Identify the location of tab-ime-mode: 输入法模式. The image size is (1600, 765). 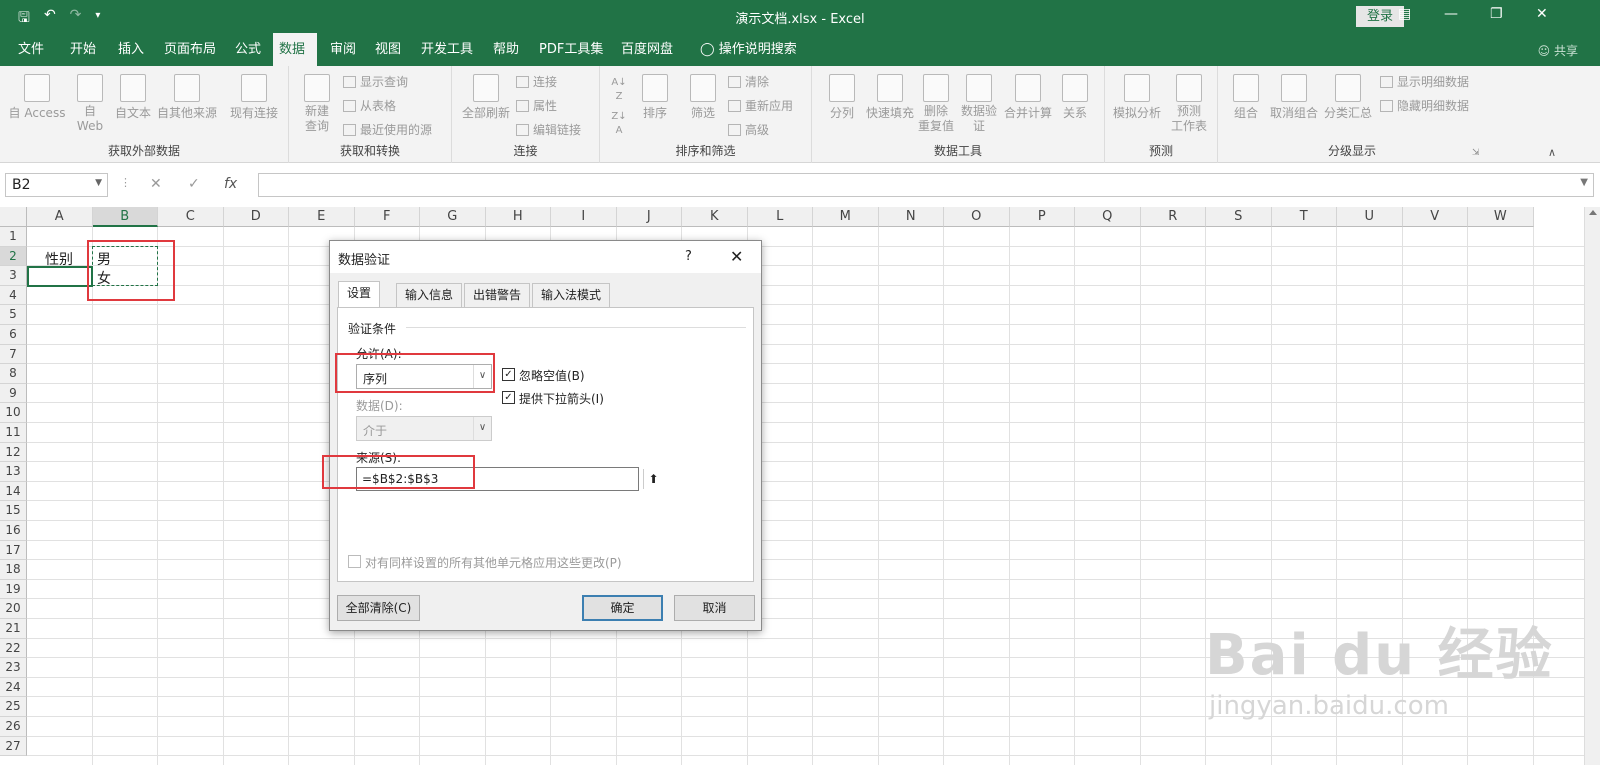
(571, 295).